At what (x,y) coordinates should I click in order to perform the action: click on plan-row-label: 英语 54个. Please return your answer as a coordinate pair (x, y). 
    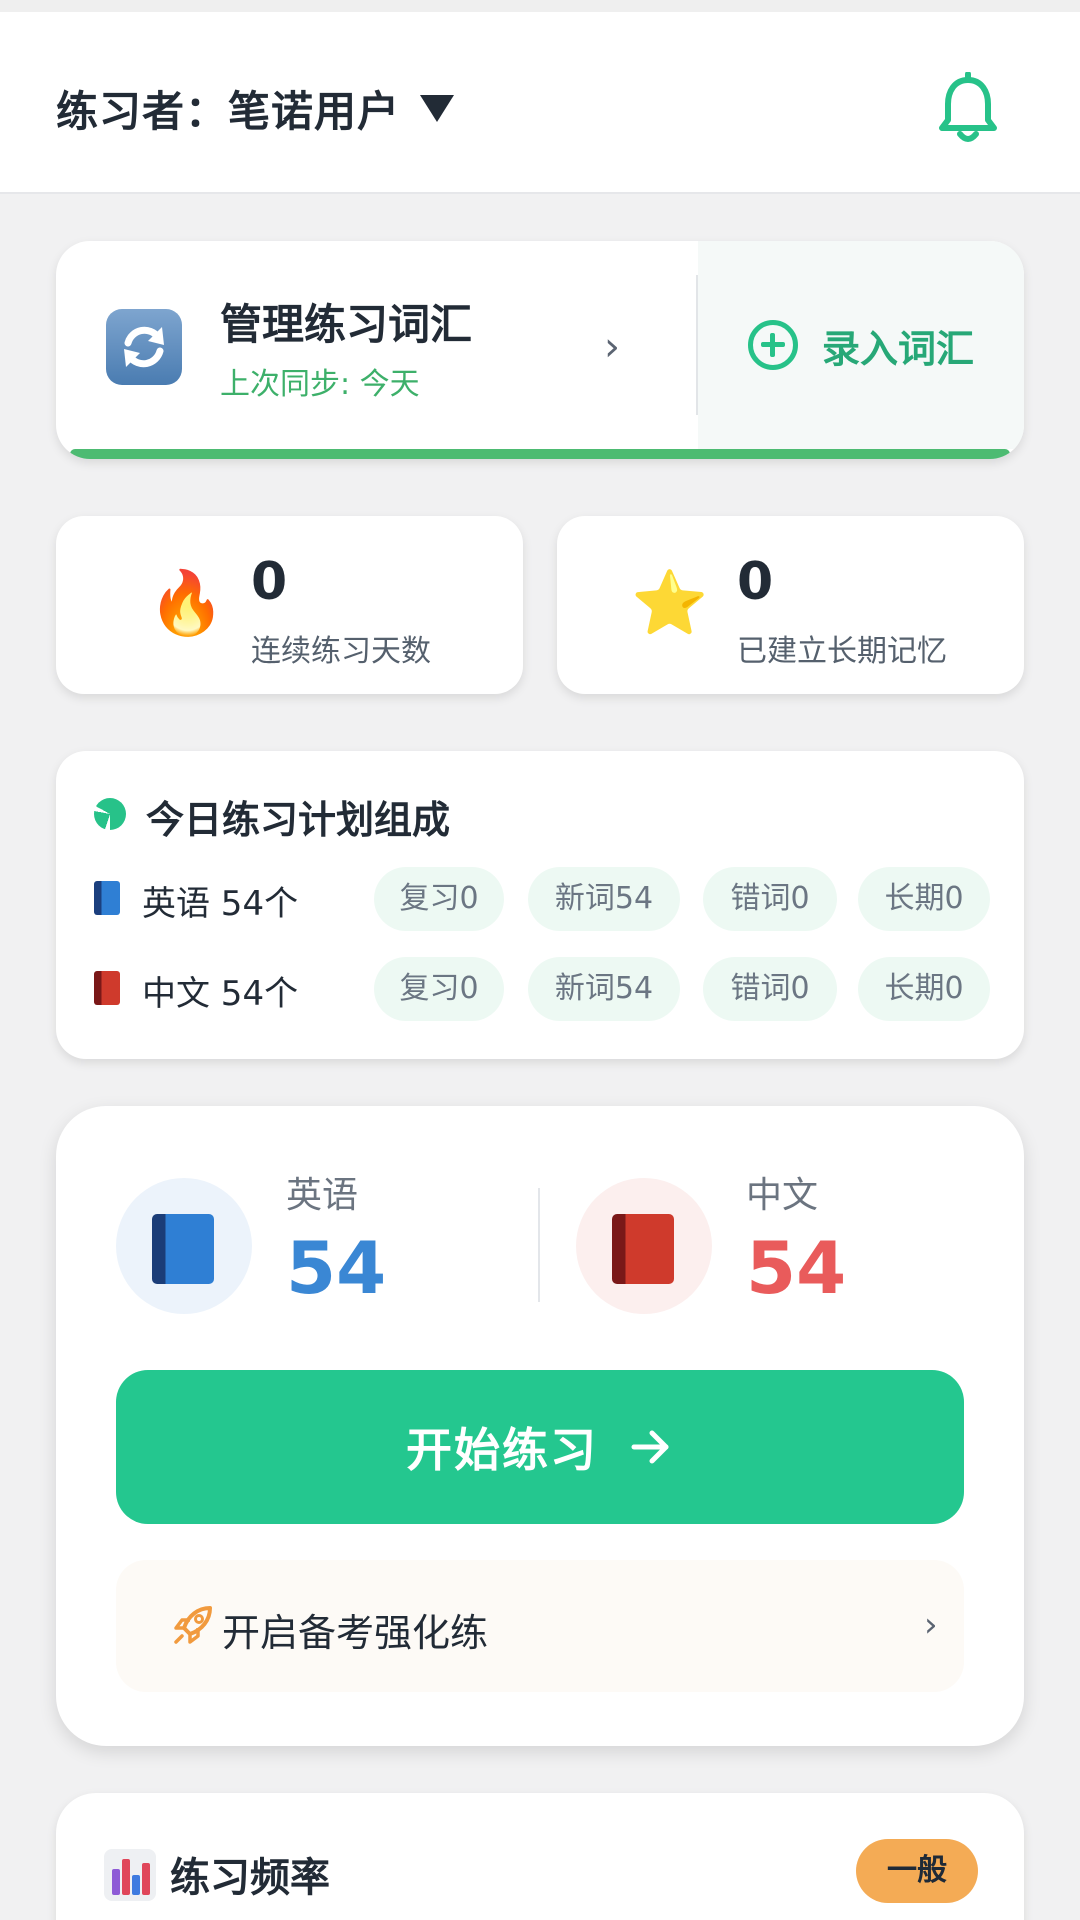
    Looking at the image, I should click on (220, 904).